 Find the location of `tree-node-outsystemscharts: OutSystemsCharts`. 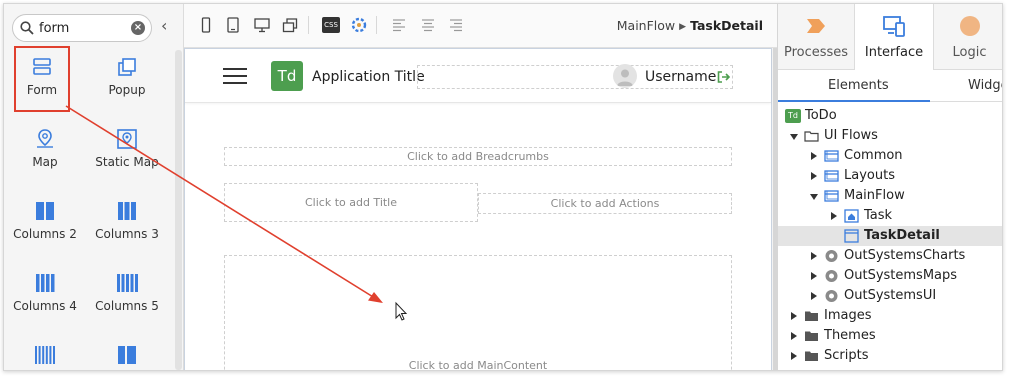

tree-node-outsystemscharts: OutSystemsCharts is located at coordinates (890, 256).